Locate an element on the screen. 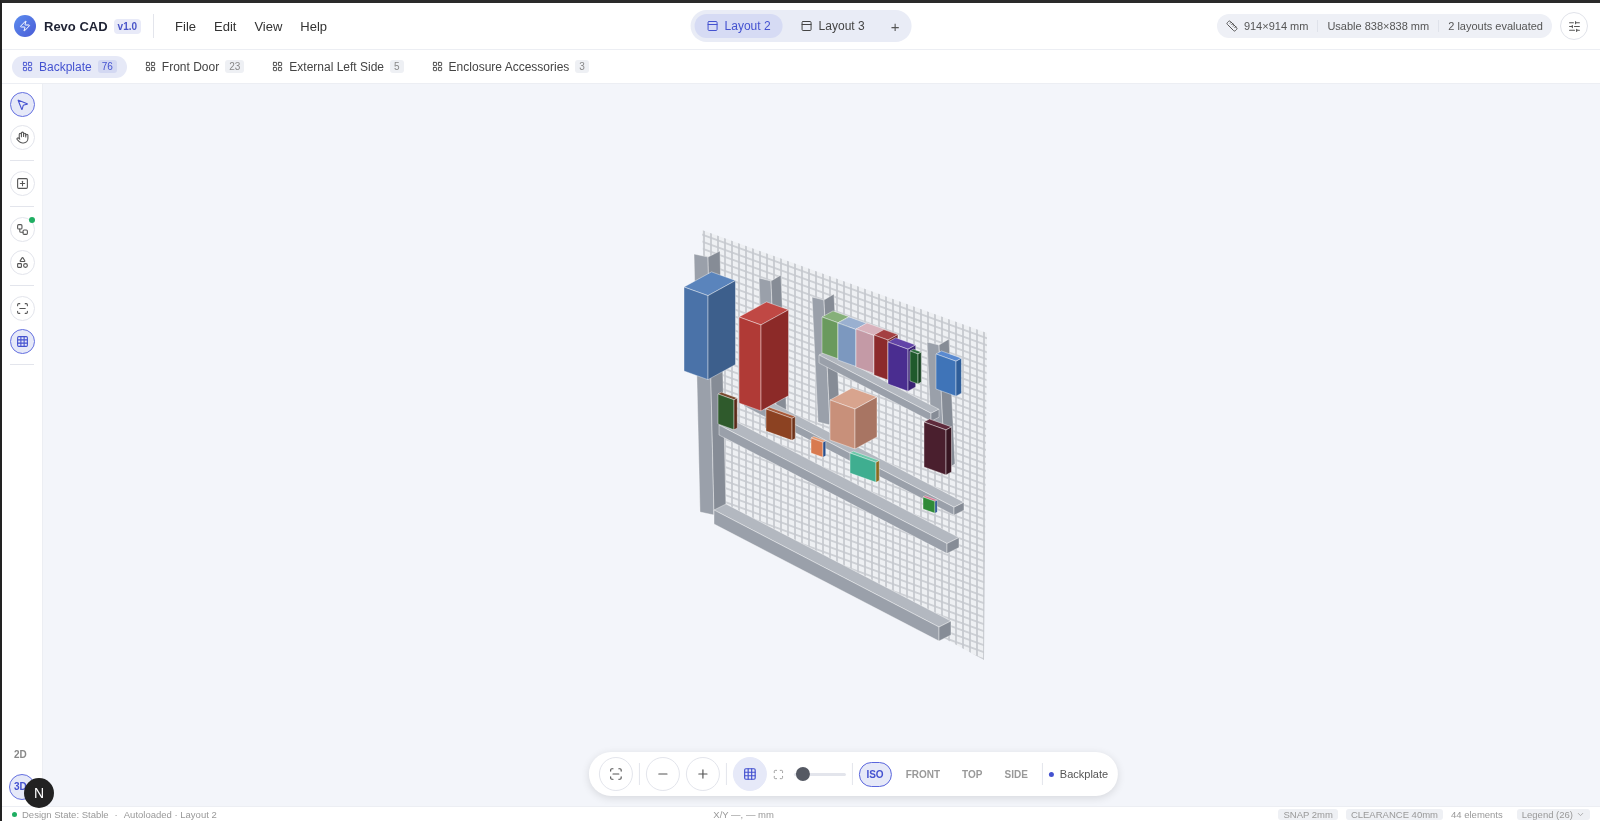 Image resolution: width=1600 pixels, height=821 pixels. select-tool-button is located at coordinates (22, 104).